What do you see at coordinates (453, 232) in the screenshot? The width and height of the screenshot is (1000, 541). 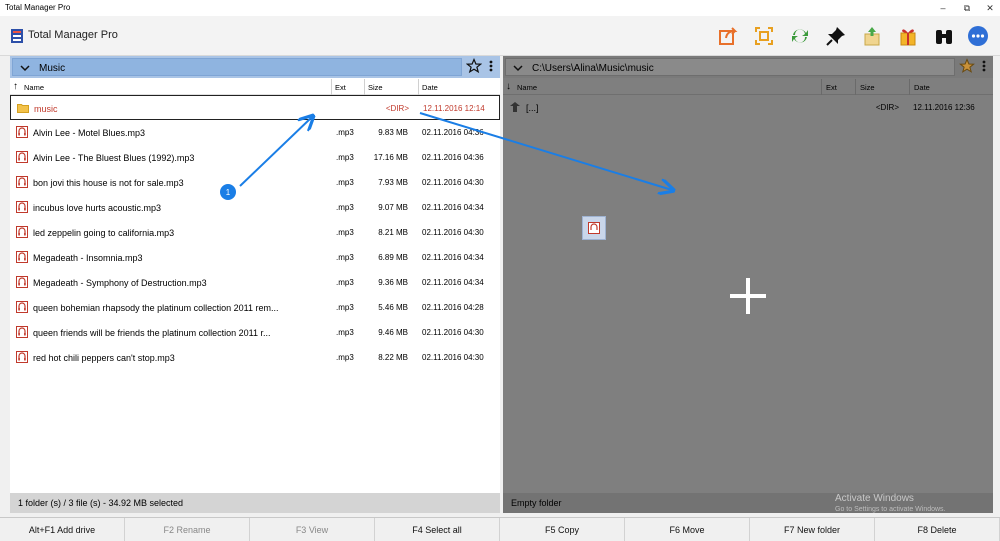 I see `row-date: 02.11.2016 04:30` at bounding box center [453, 232].